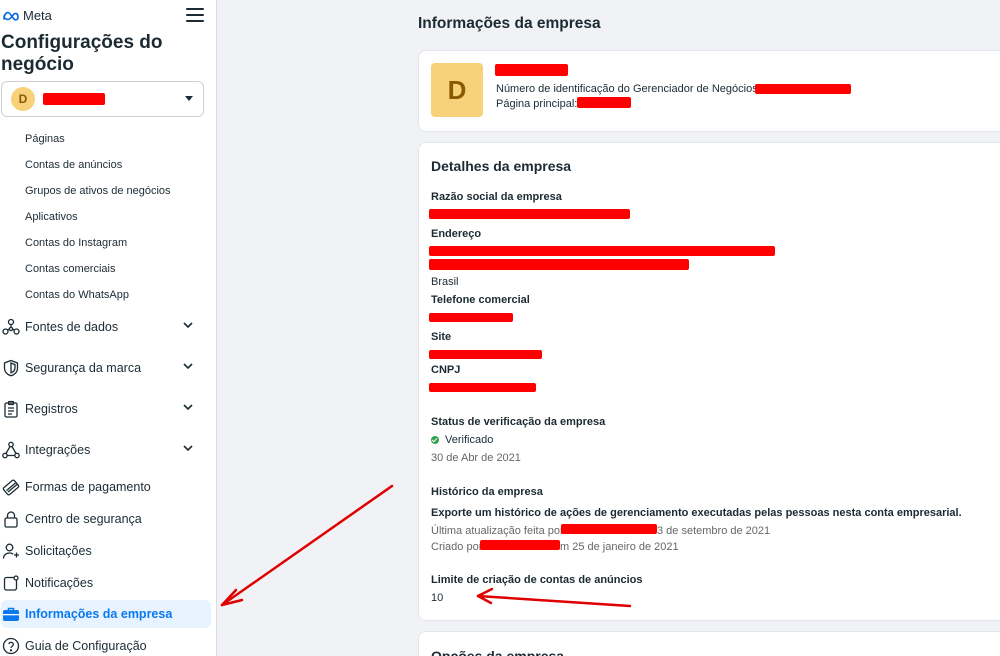  What do you see at coordinates (476, 458) in the screenshot?
I see `verification-date: 30 de Abr de 2021` at bounding box center [476, 458].